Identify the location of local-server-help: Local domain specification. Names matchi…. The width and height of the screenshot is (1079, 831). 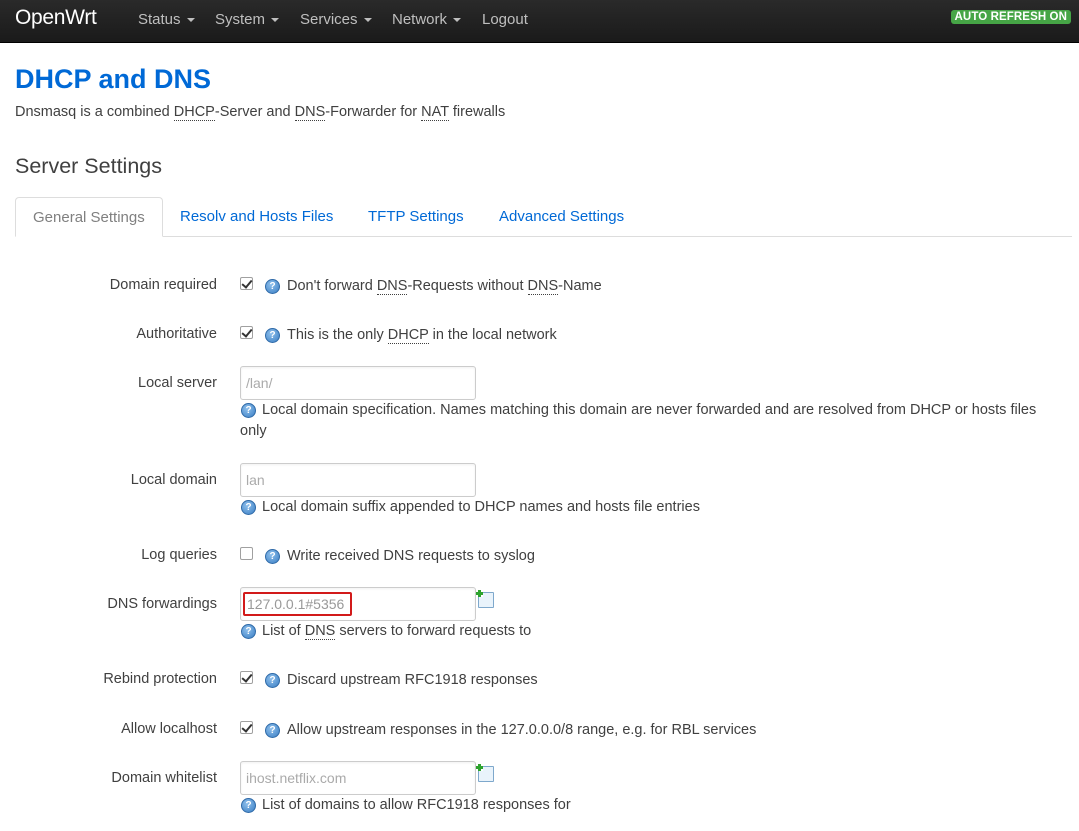
(649, 410).